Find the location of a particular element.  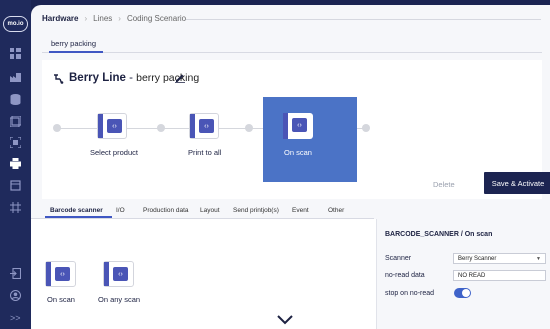

stop-on-noread-toggle is located at coordinates (462, 293).